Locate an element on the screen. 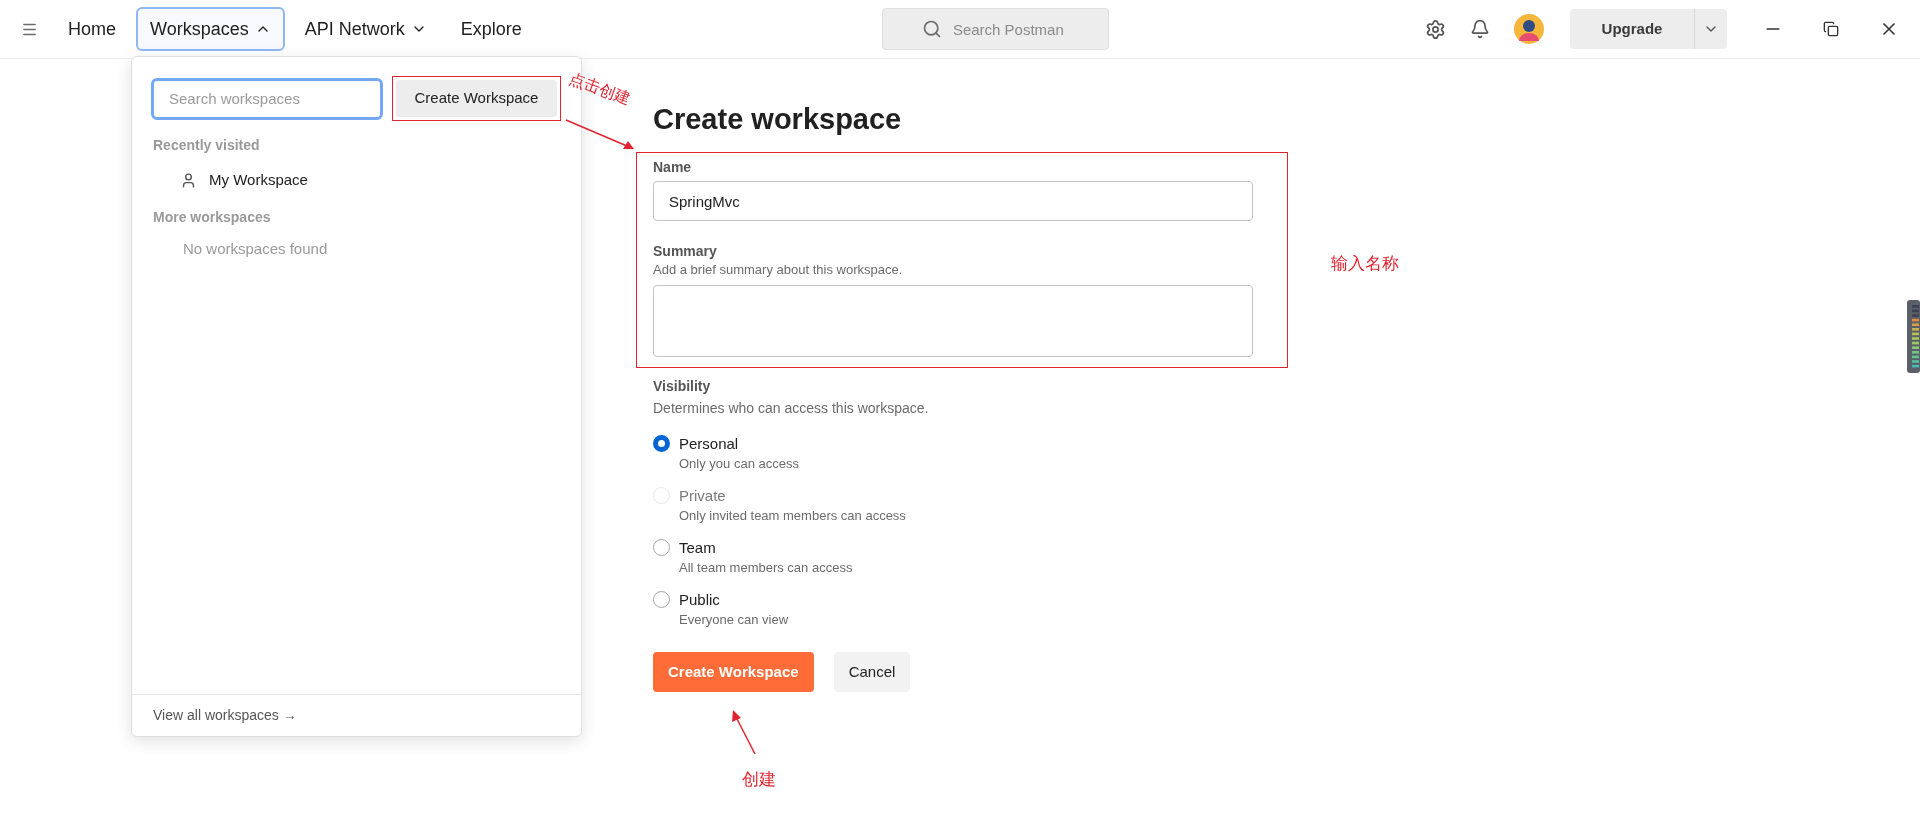 Image resolution: width=1920 pixels, height=817 pixels. restore-icon is located at coordinates (1831, 29).